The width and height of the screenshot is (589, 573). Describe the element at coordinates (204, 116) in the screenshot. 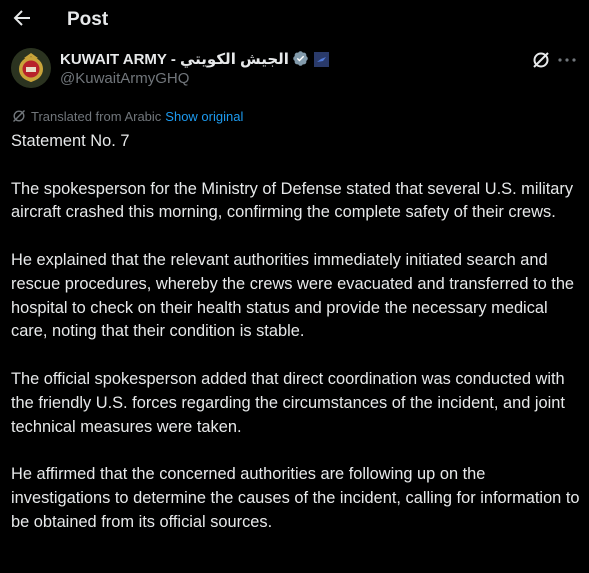

I see `show-original-link: Show original` at that location.